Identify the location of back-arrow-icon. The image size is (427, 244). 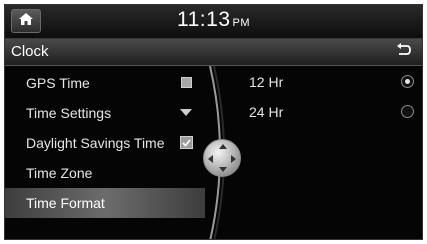
(403, 52).